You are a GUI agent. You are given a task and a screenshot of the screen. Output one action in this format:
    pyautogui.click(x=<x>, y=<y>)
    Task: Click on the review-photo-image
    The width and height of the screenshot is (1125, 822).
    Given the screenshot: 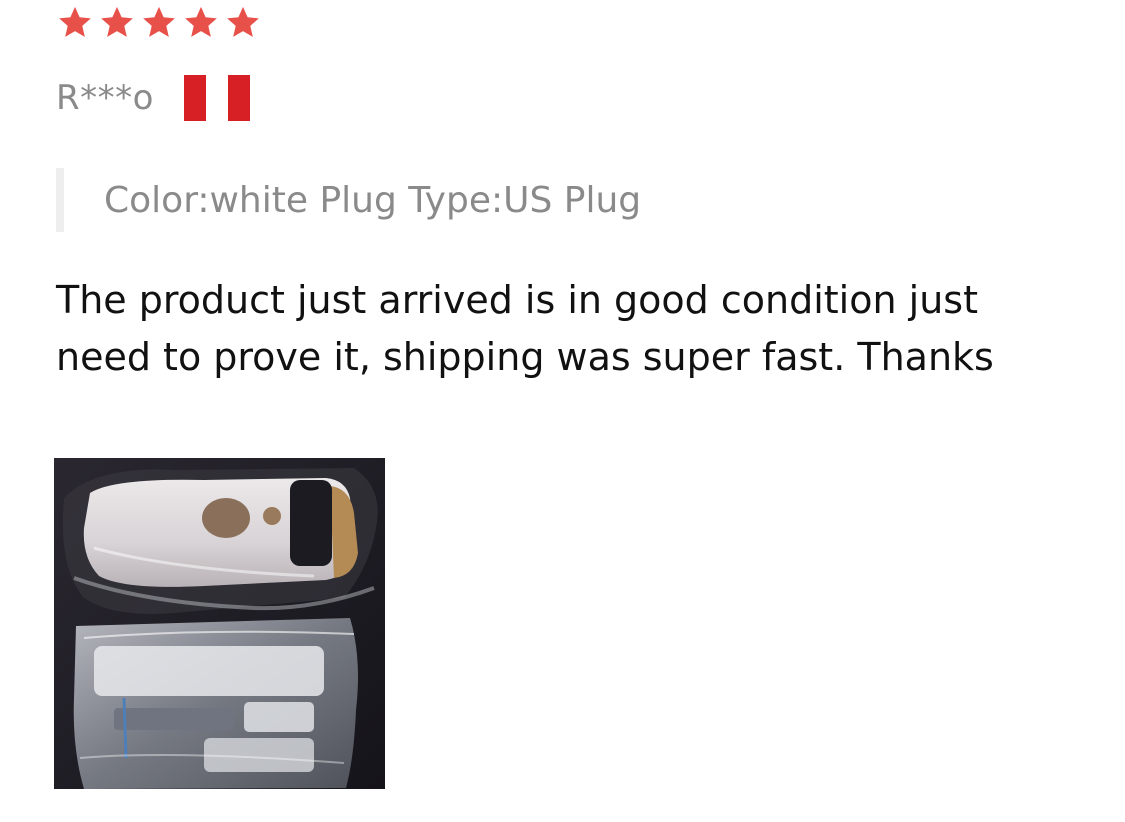 What is the action you would take?
    pyautogui.click(x=219, y=623)
    